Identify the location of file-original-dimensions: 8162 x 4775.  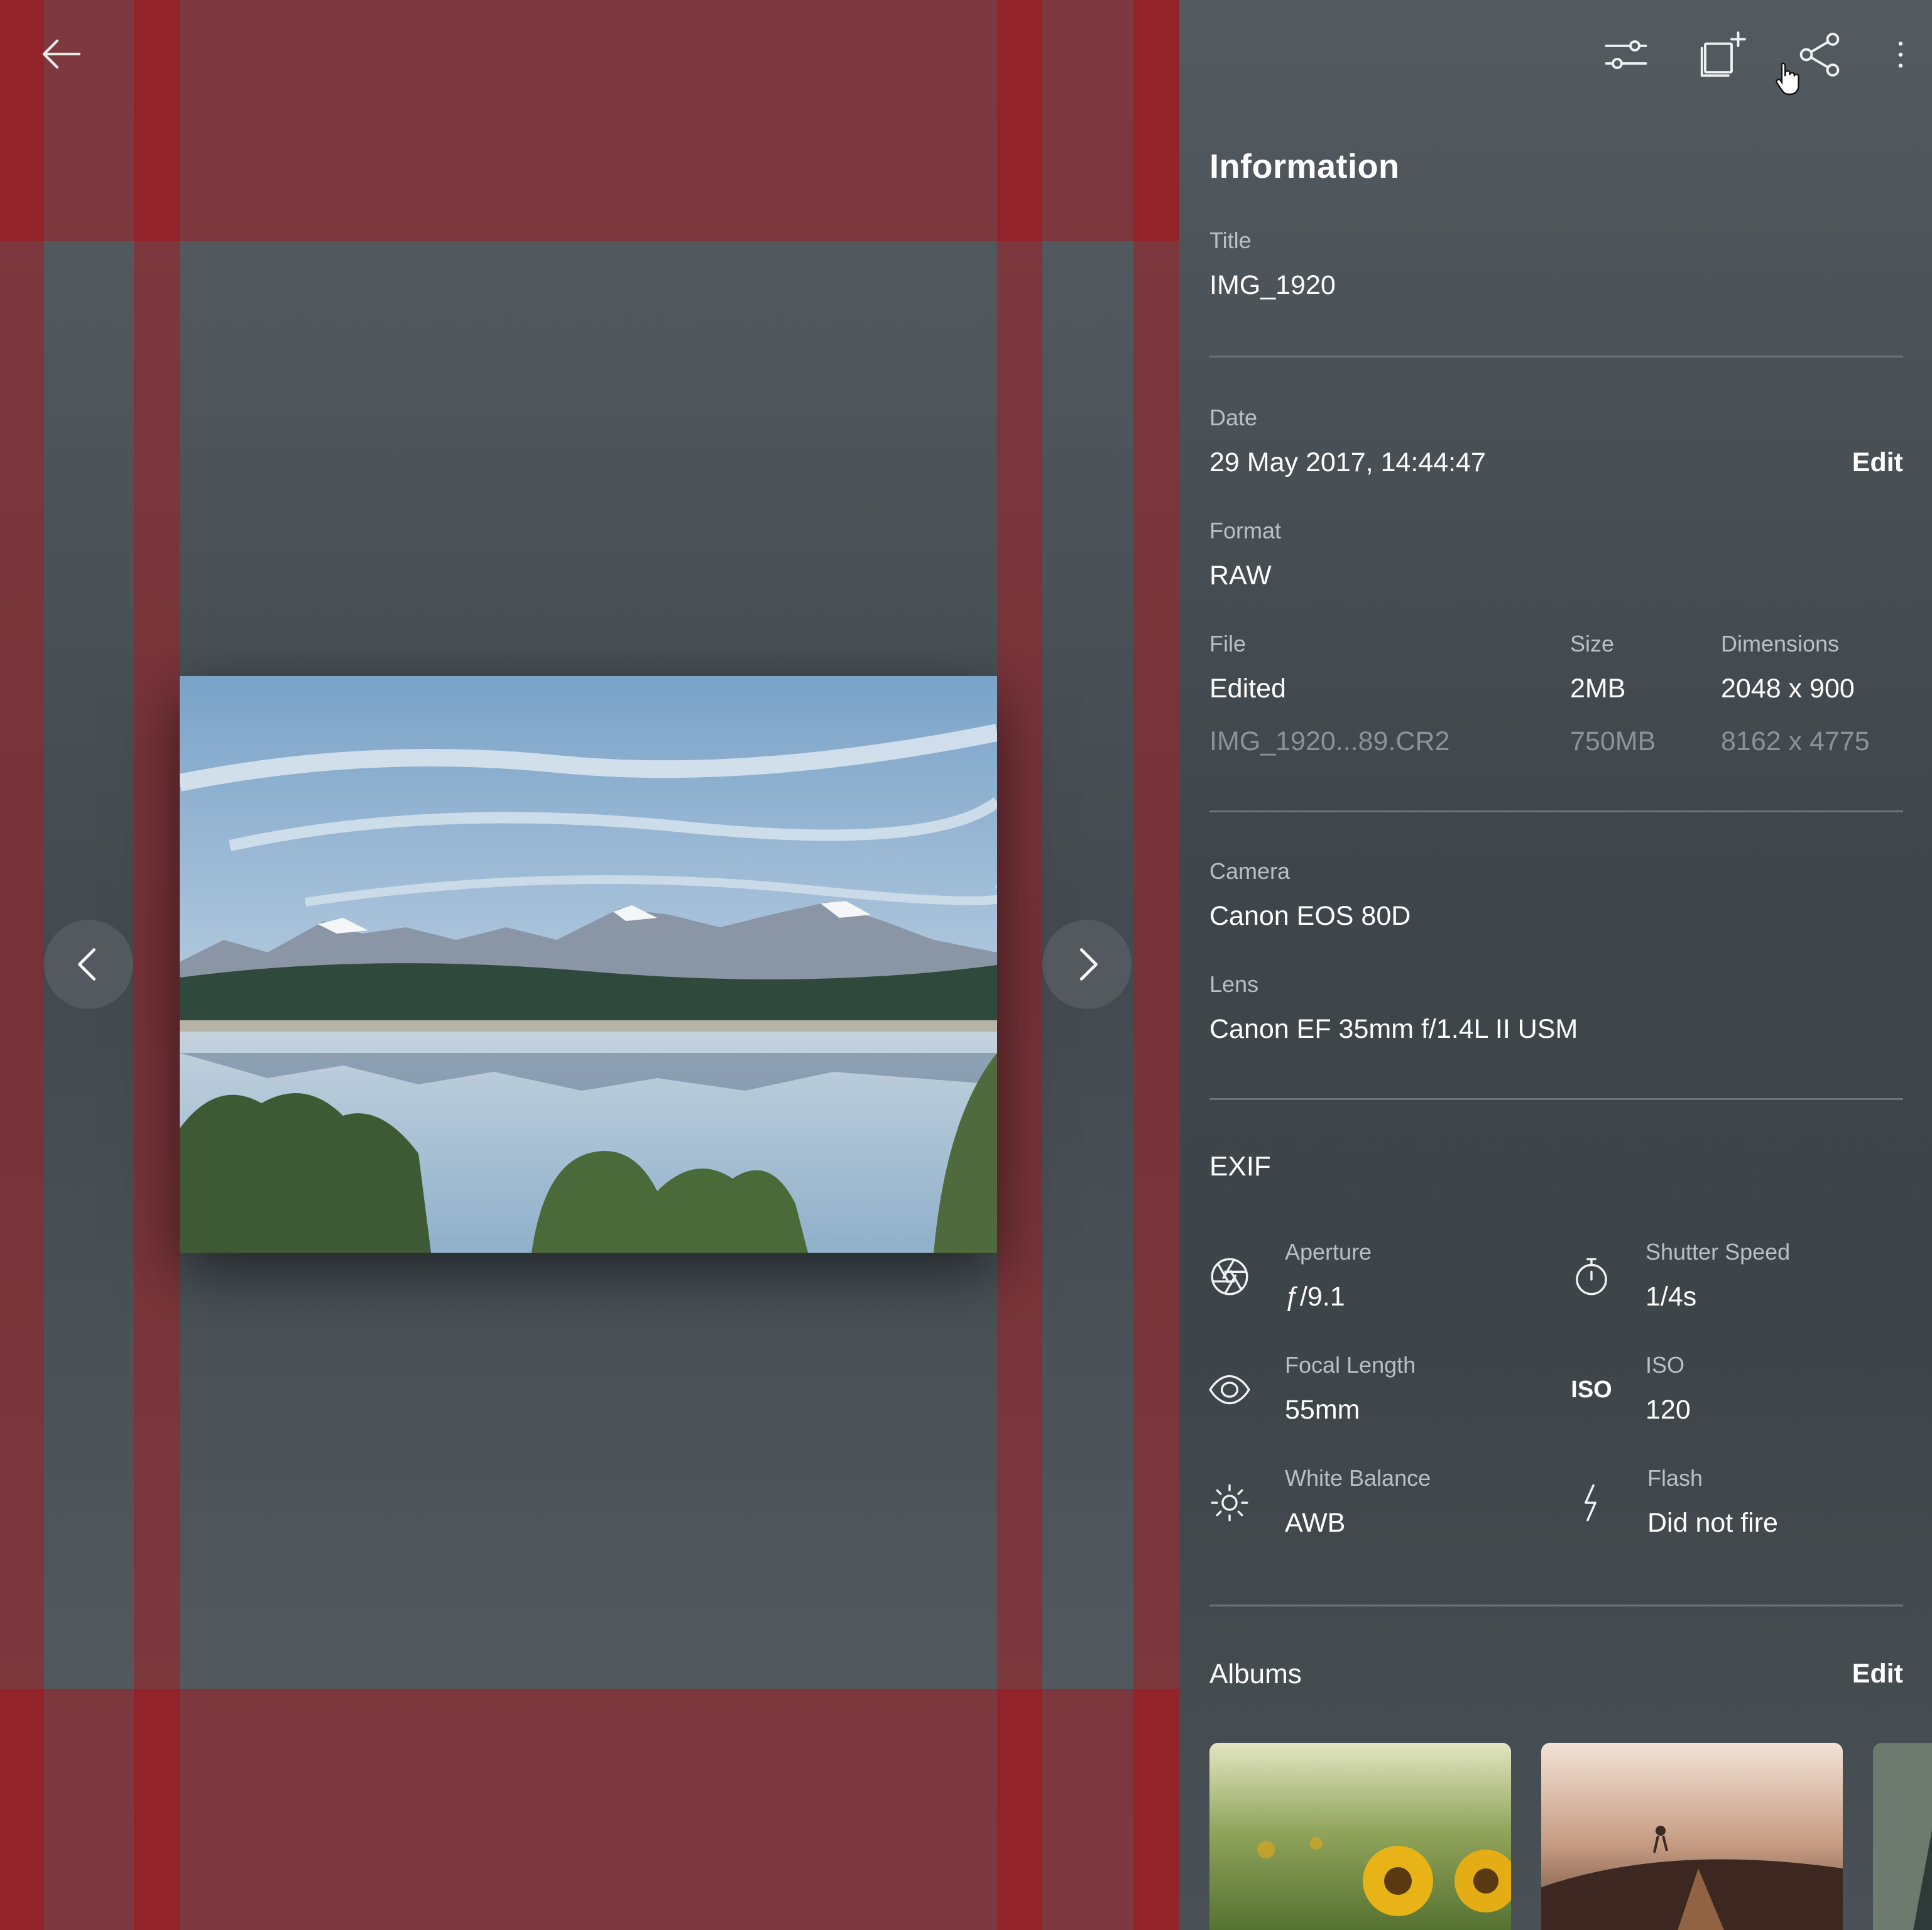
(1796, 741).